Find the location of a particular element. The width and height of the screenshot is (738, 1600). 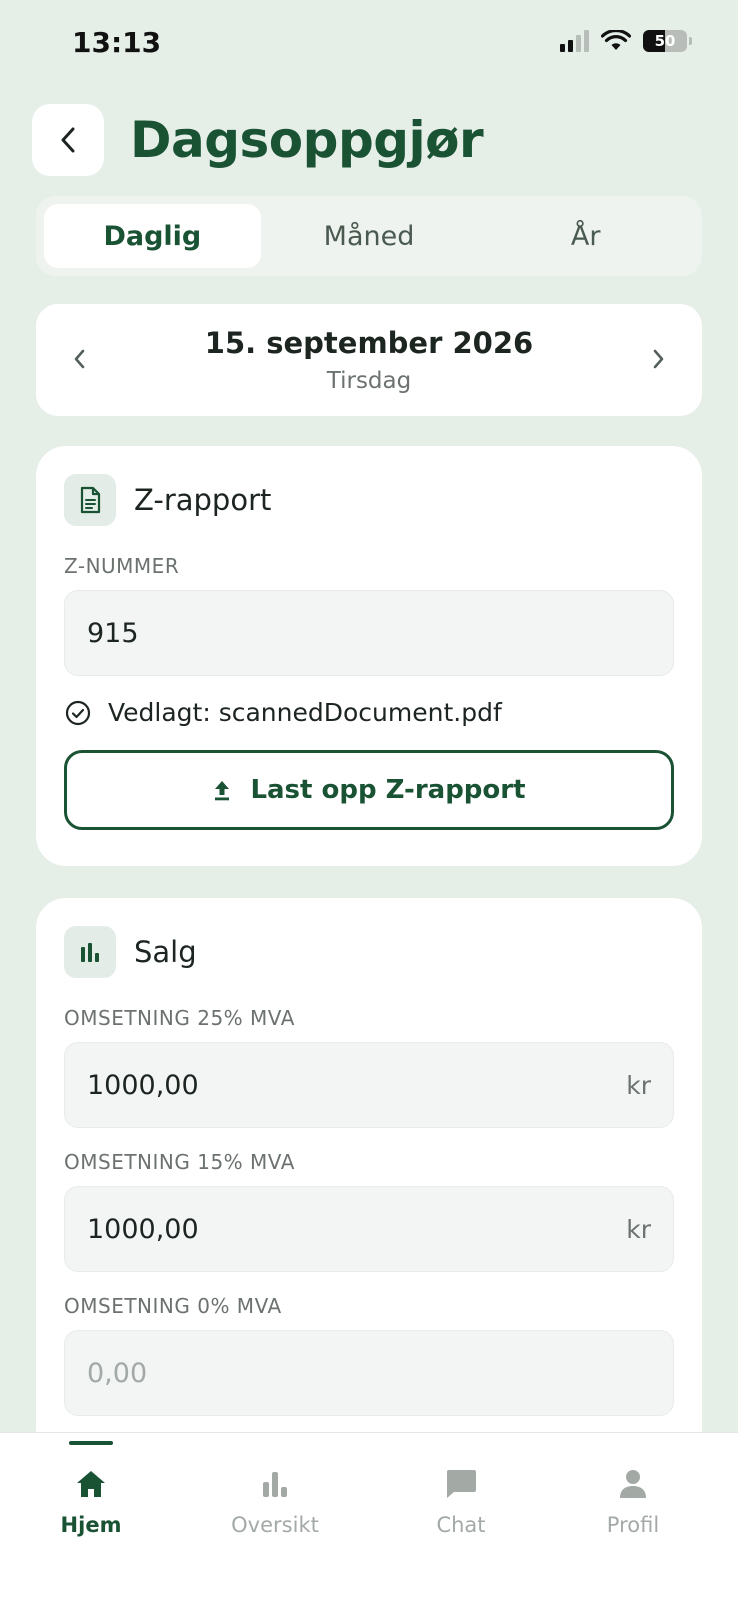

active-tab-indicator is located at coordinates (91, 1443).